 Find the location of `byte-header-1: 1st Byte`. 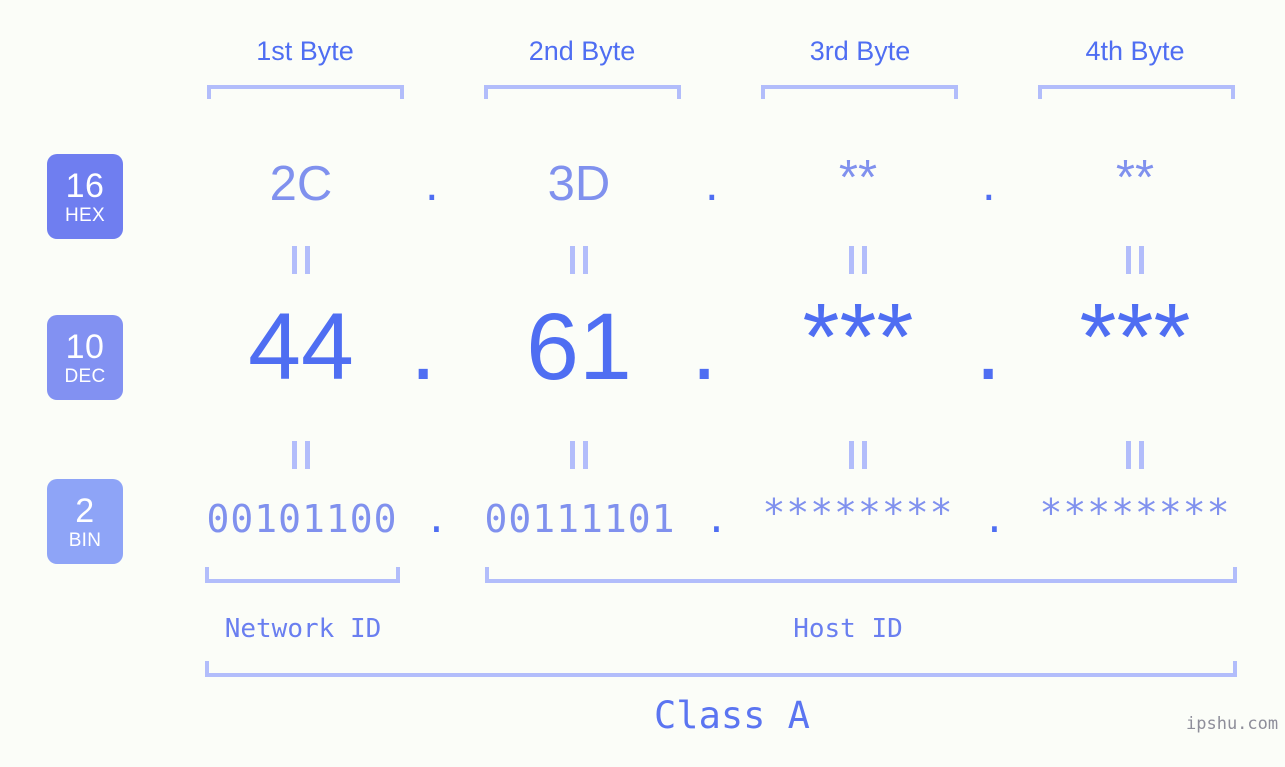

byte-header-1: 1st Byte is located at coordinates (305, 51).